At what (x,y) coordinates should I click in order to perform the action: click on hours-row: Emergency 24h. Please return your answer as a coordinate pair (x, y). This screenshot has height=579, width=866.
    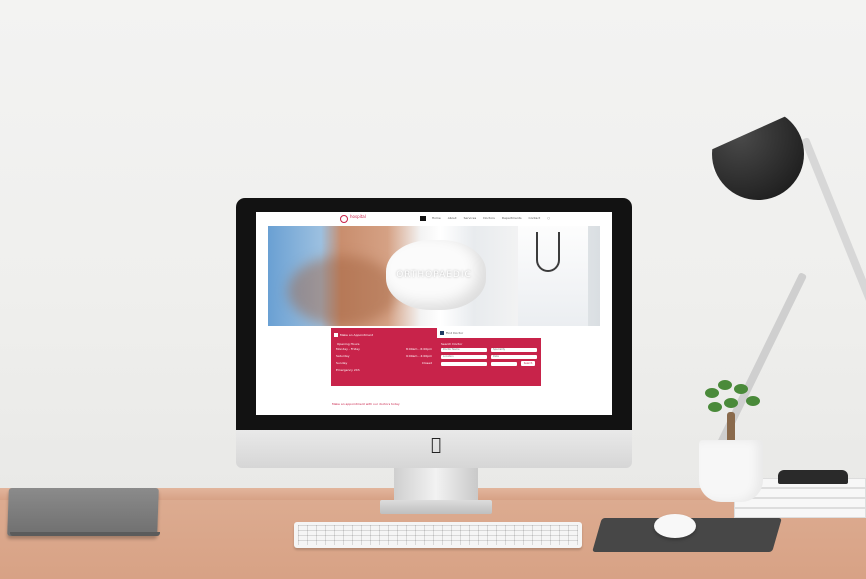
    Looking at the image, I should click on (384, 370).